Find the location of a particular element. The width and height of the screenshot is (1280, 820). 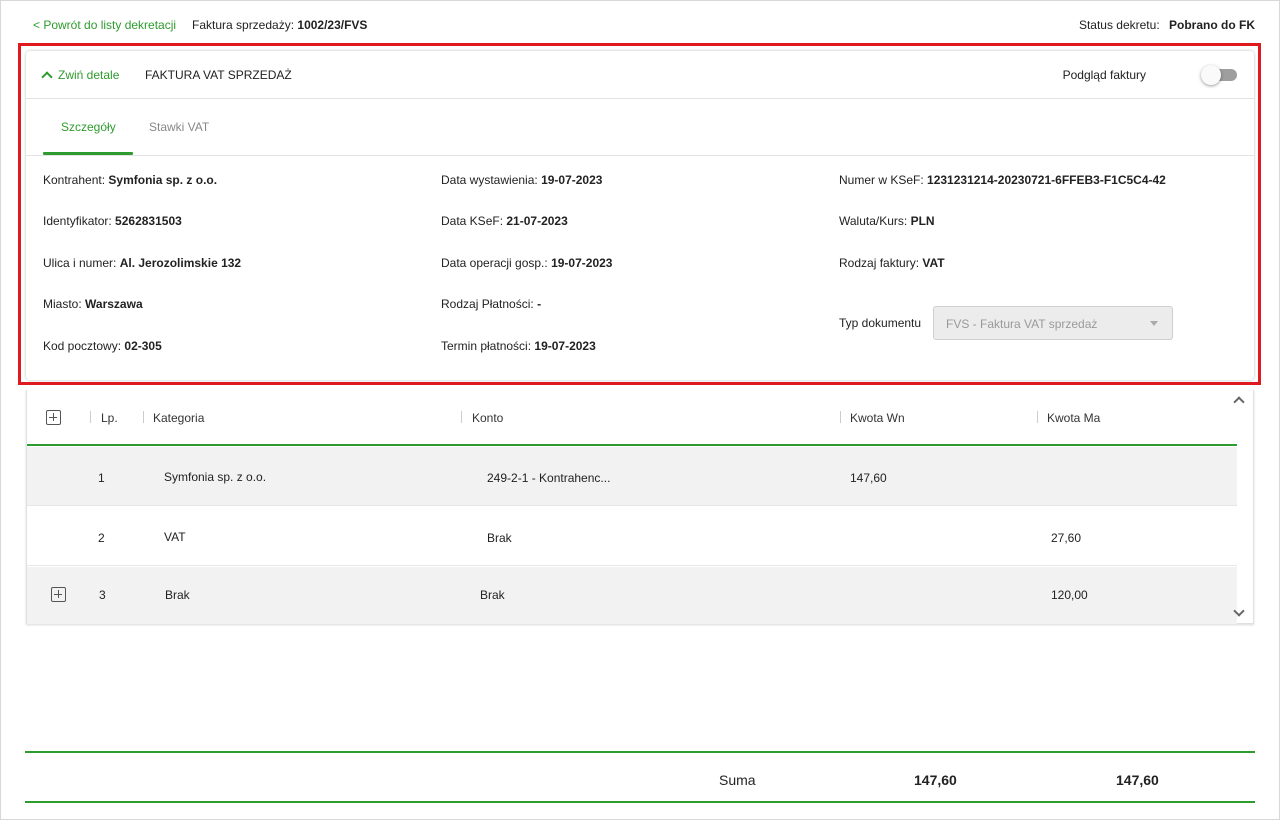

header-lp: Lp. is located at coordinates (109, 418).